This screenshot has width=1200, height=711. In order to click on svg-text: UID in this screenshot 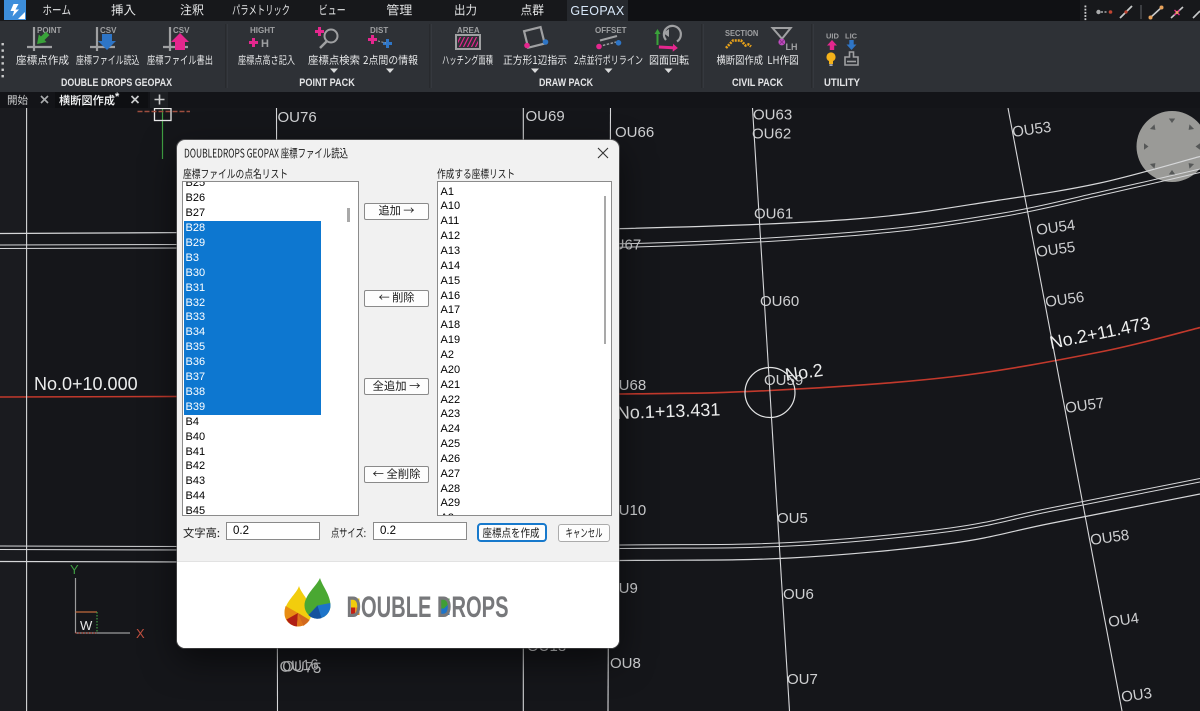, I will do `click(833, 36)`.